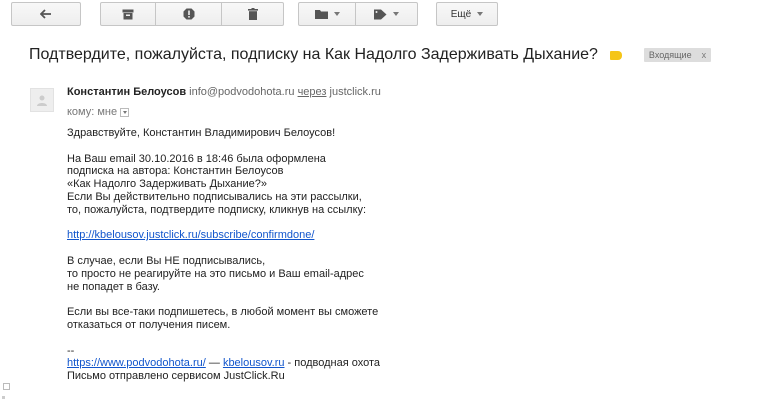  What do you see at coordinates (214, 363) in the screenshot?
I see `signature-dash: —` at bounding box center [214, 363].